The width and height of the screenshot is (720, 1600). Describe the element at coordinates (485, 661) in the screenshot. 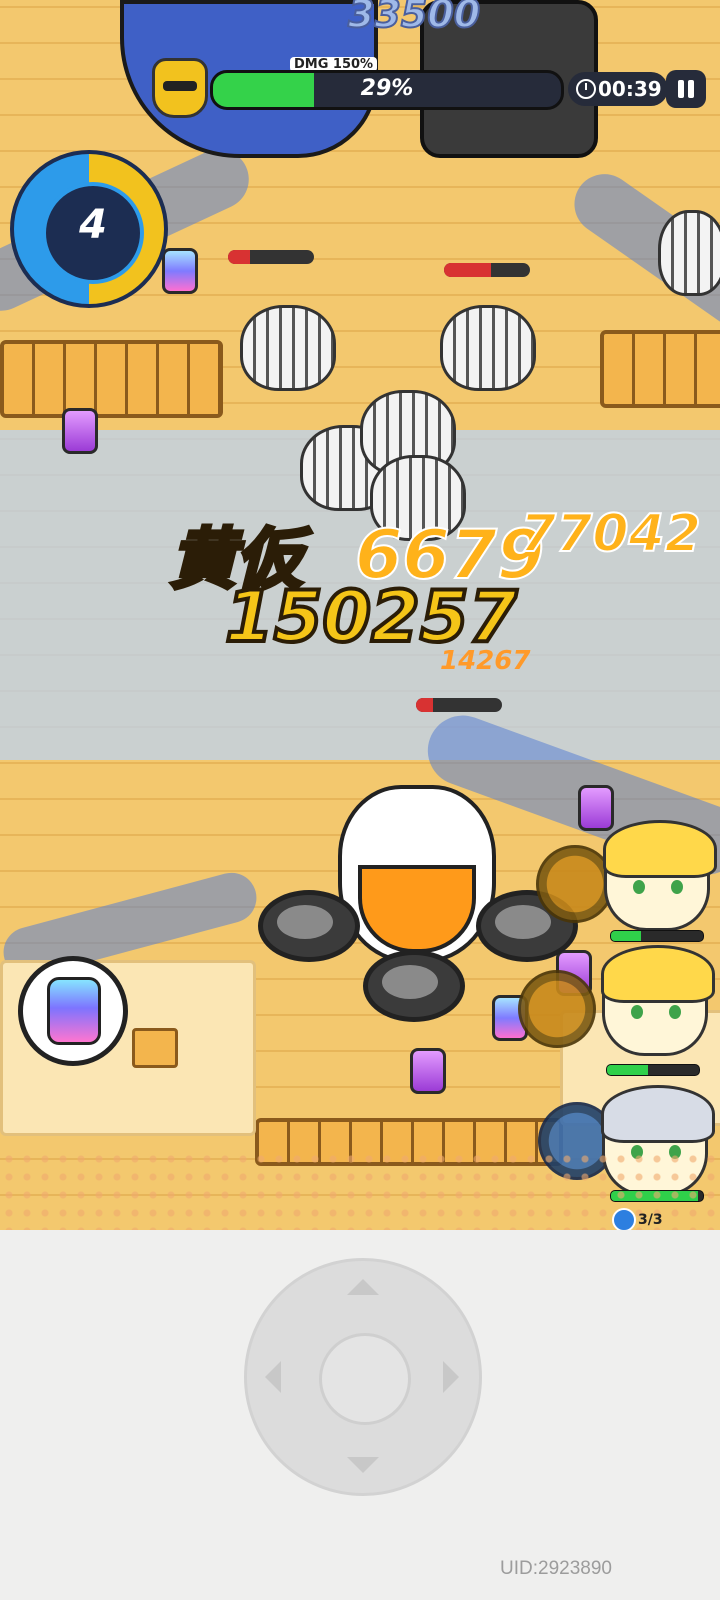

I see `damage-number-small: 14267` at that location.